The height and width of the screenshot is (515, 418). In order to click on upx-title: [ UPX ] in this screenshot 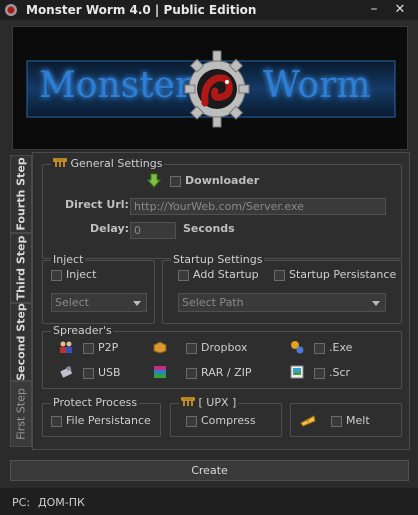, I will do `click(209, 402)`.